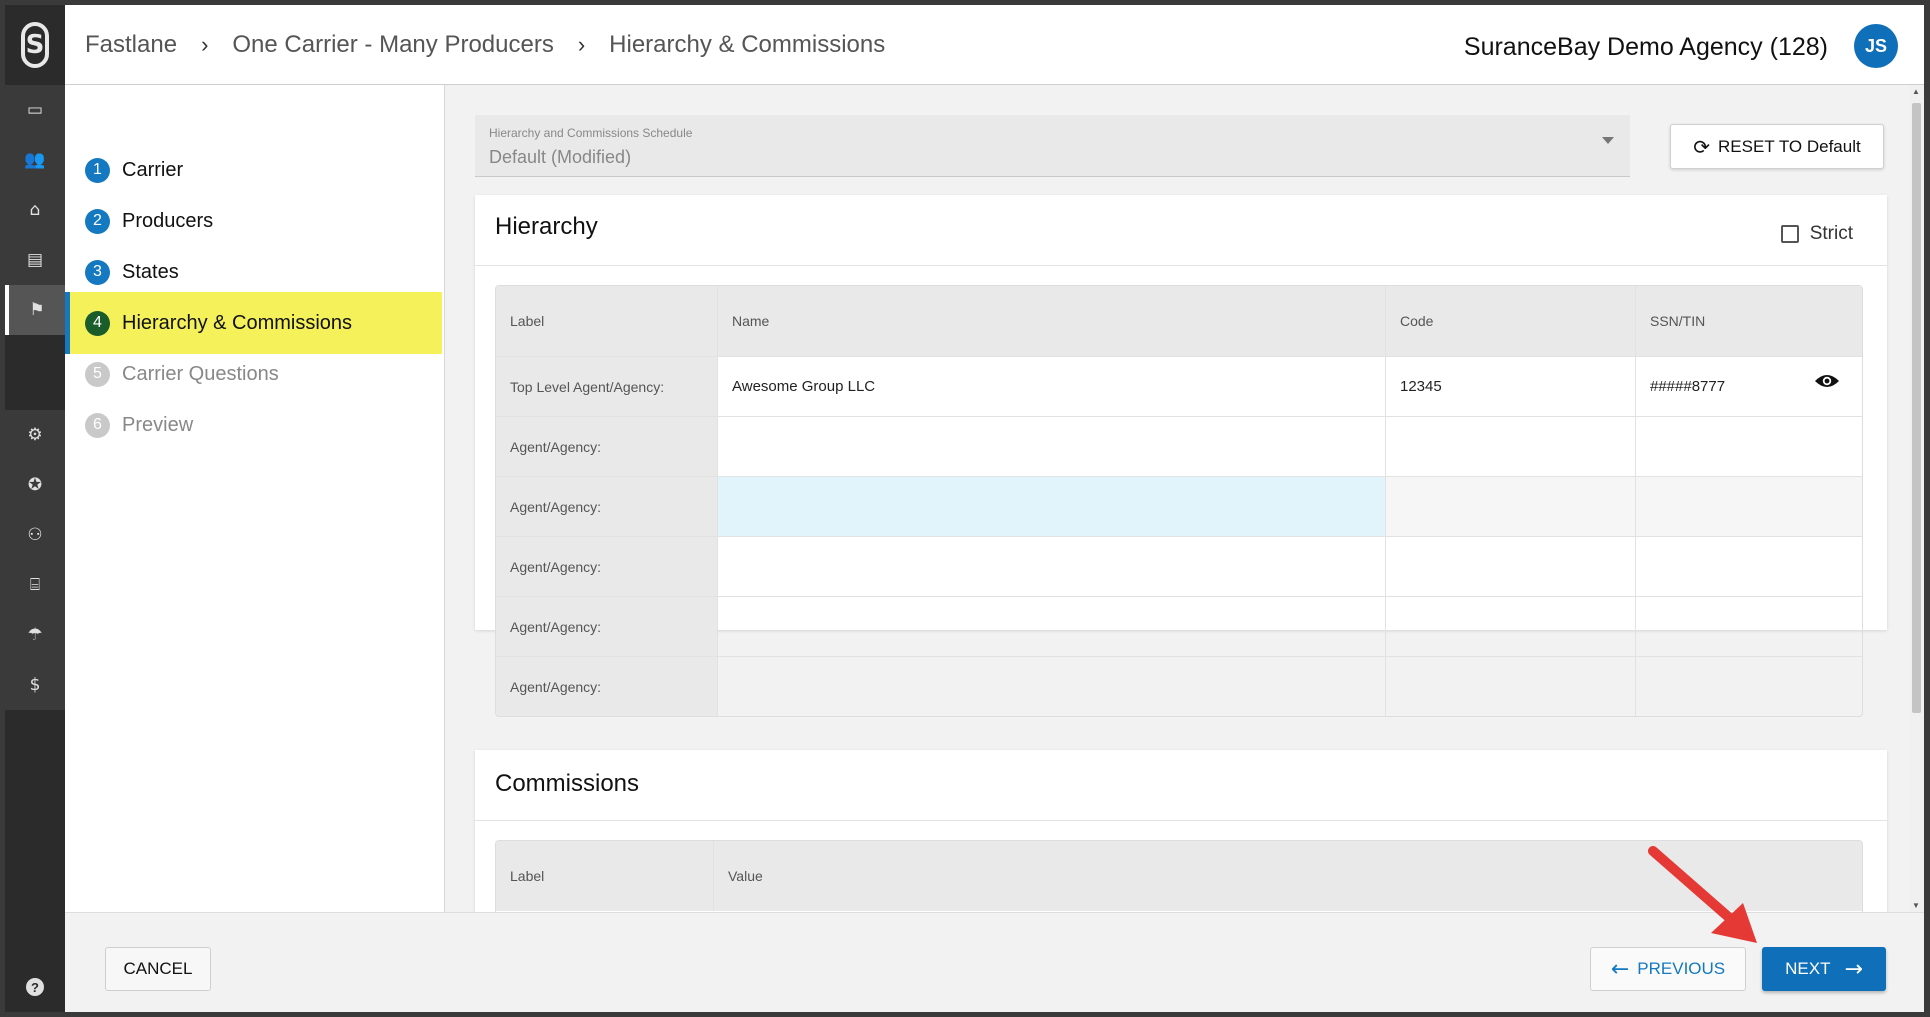 The image size is (1930, 1017). I want to click on scrollbar: ▲ ▼, so click(1916, 498).